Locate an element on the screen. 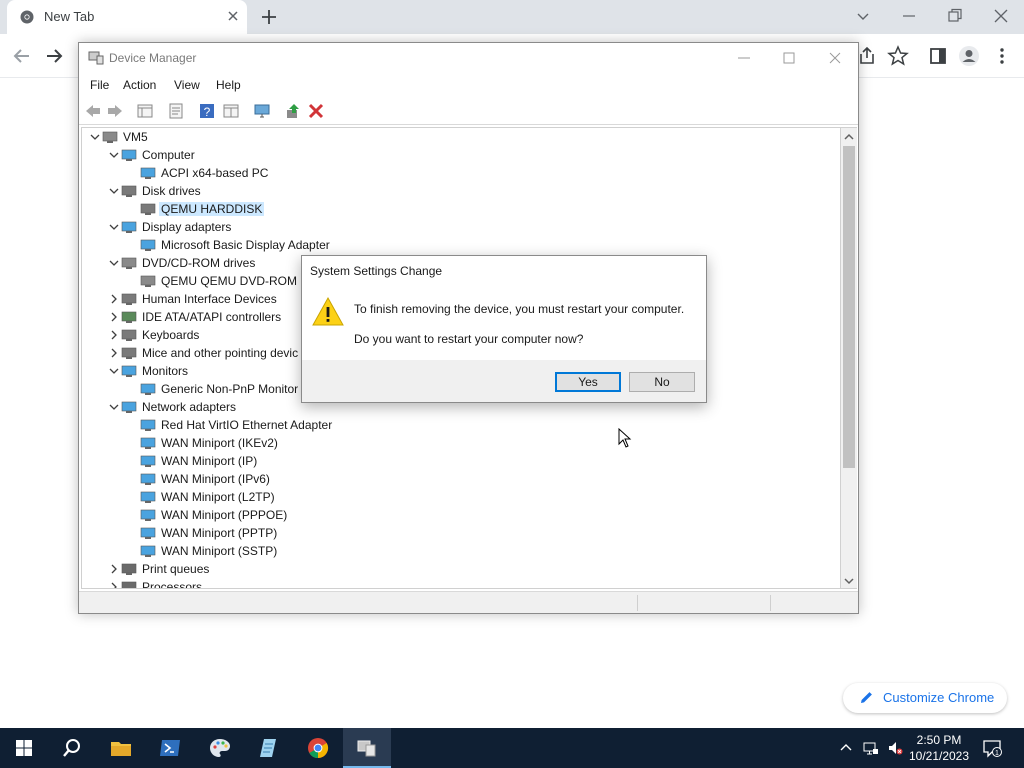  tree-row: Computer is located at coordinates (459, 155).